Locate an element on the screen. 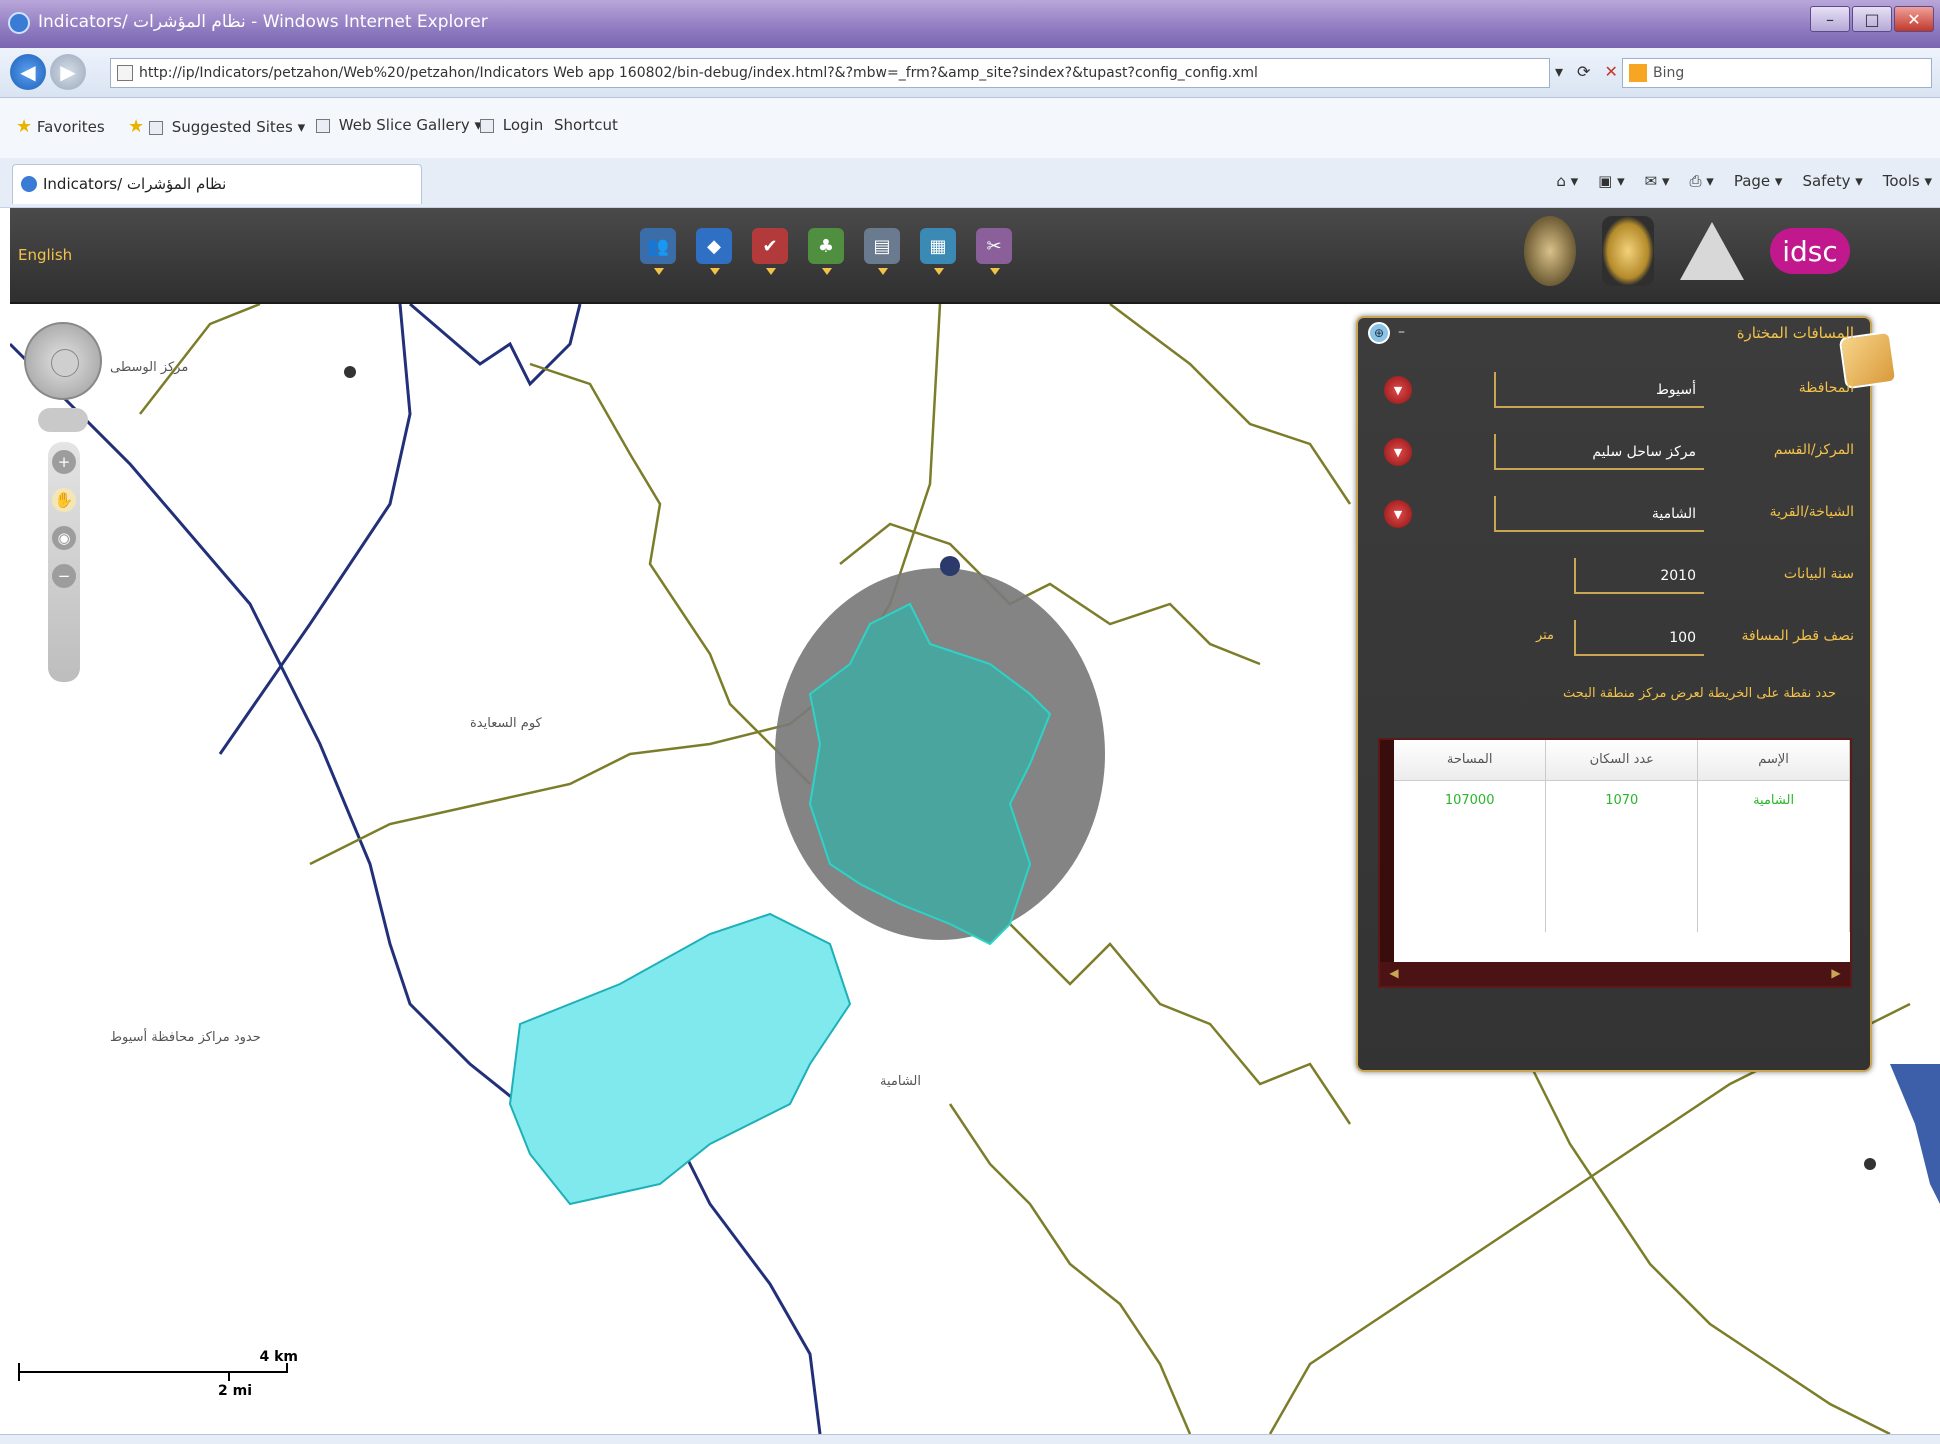 The height and width of the screenshot is (1444, 1940). minimize-button: – is located at coordinates (1830, 19).